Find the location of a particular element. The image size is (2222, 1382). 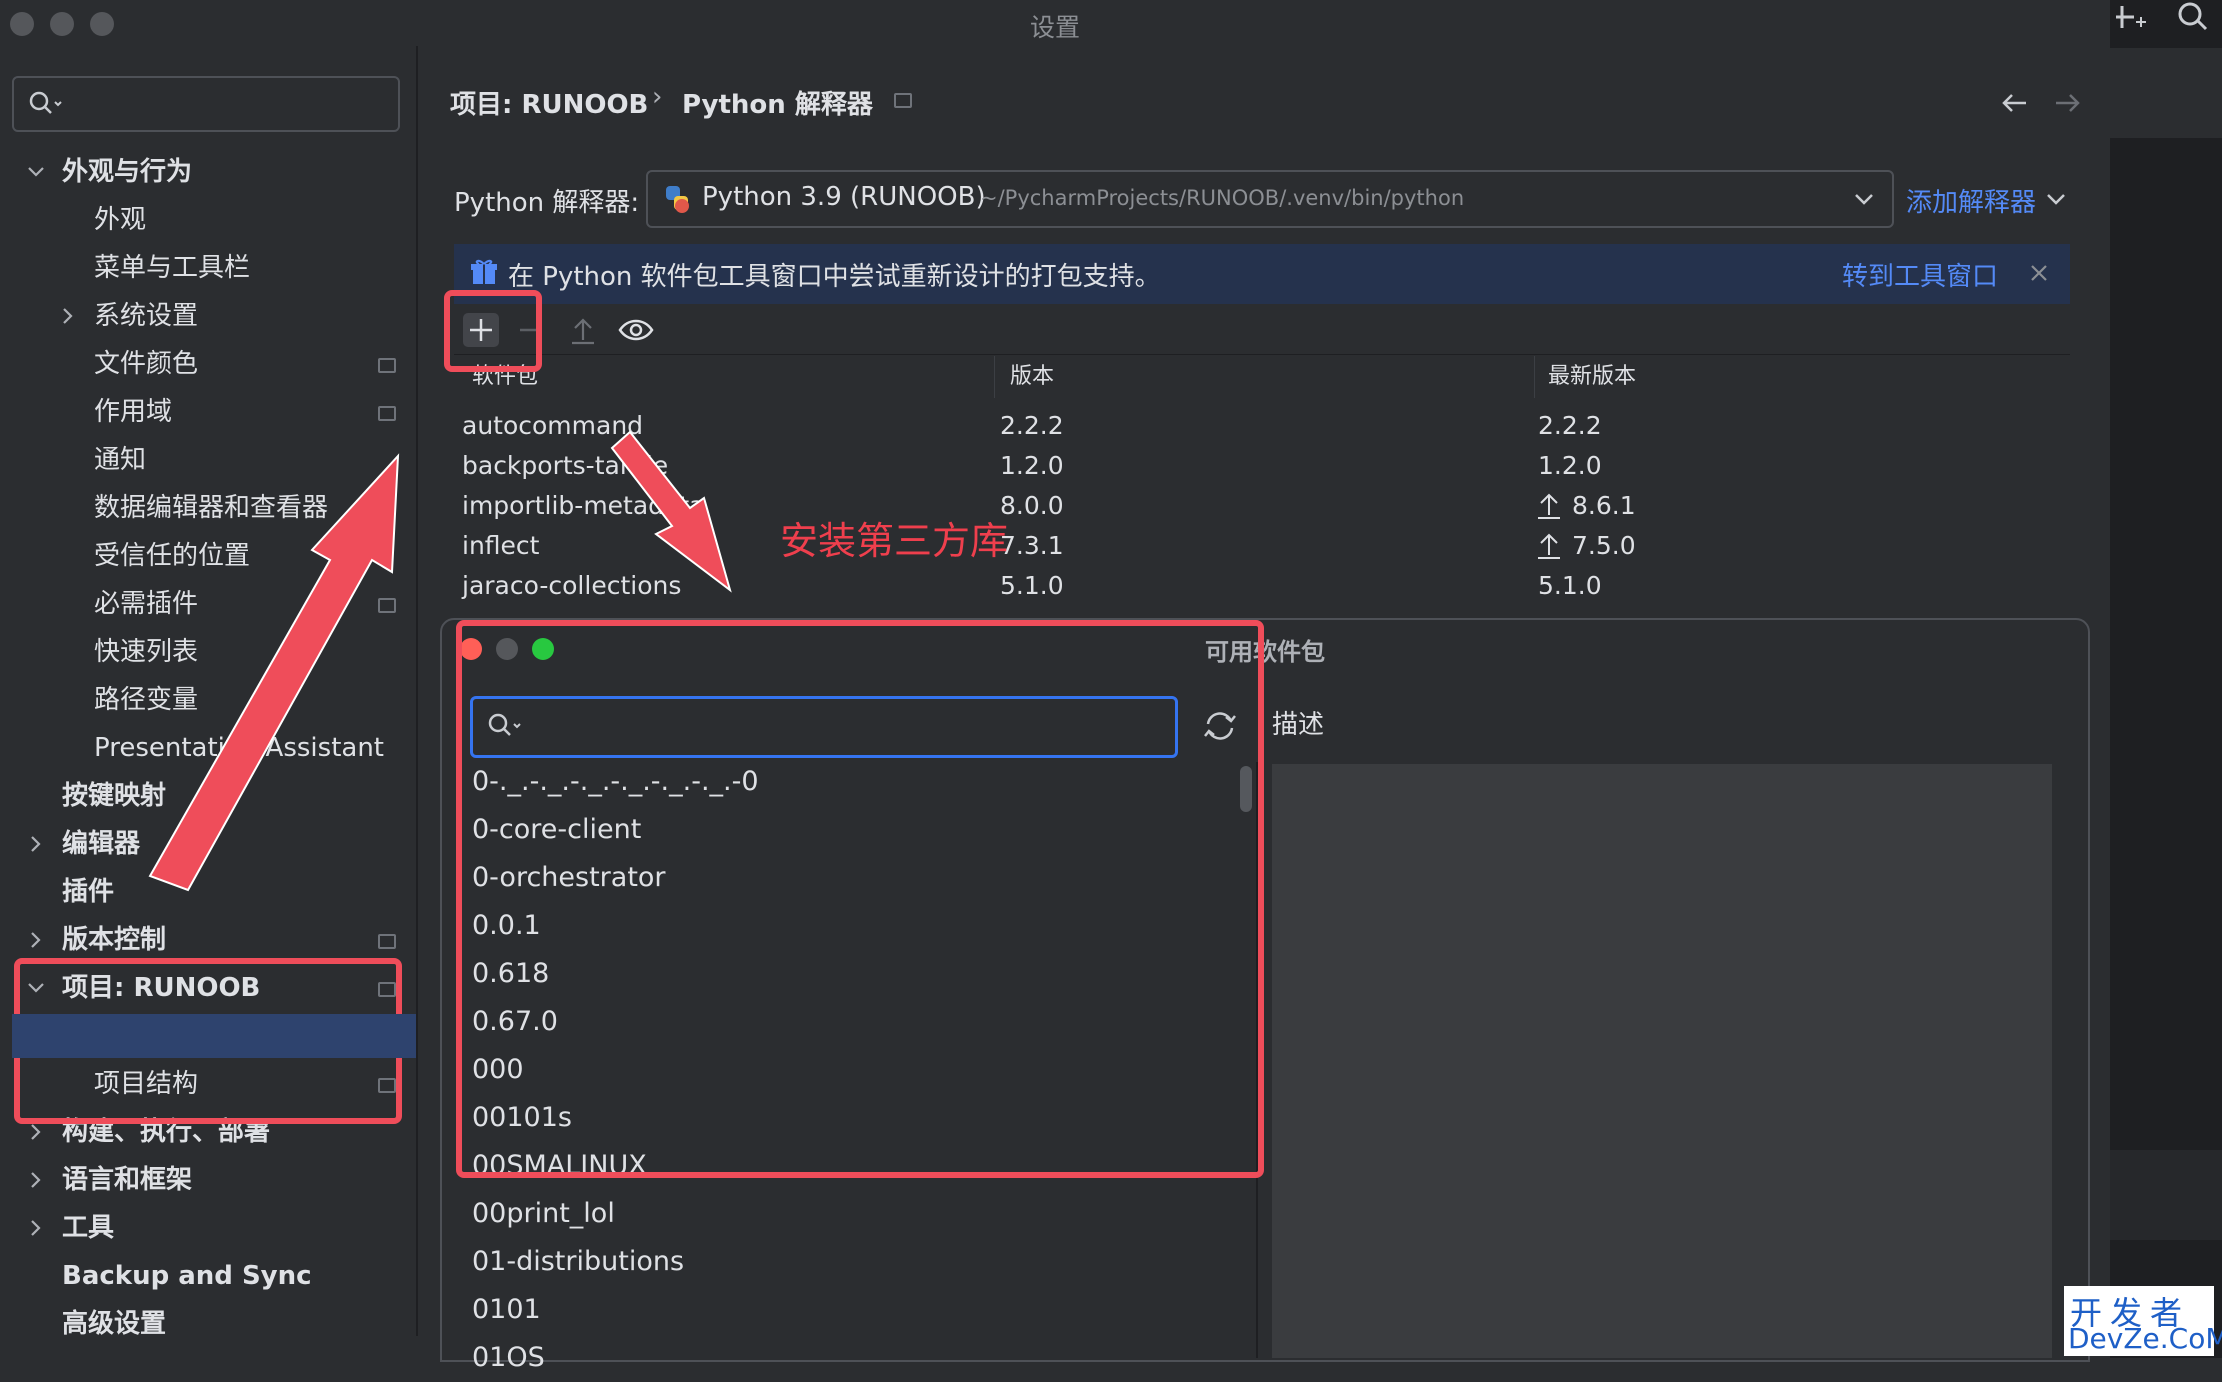

sidebar-selection-highlight is located at coordinates (214, 1036).